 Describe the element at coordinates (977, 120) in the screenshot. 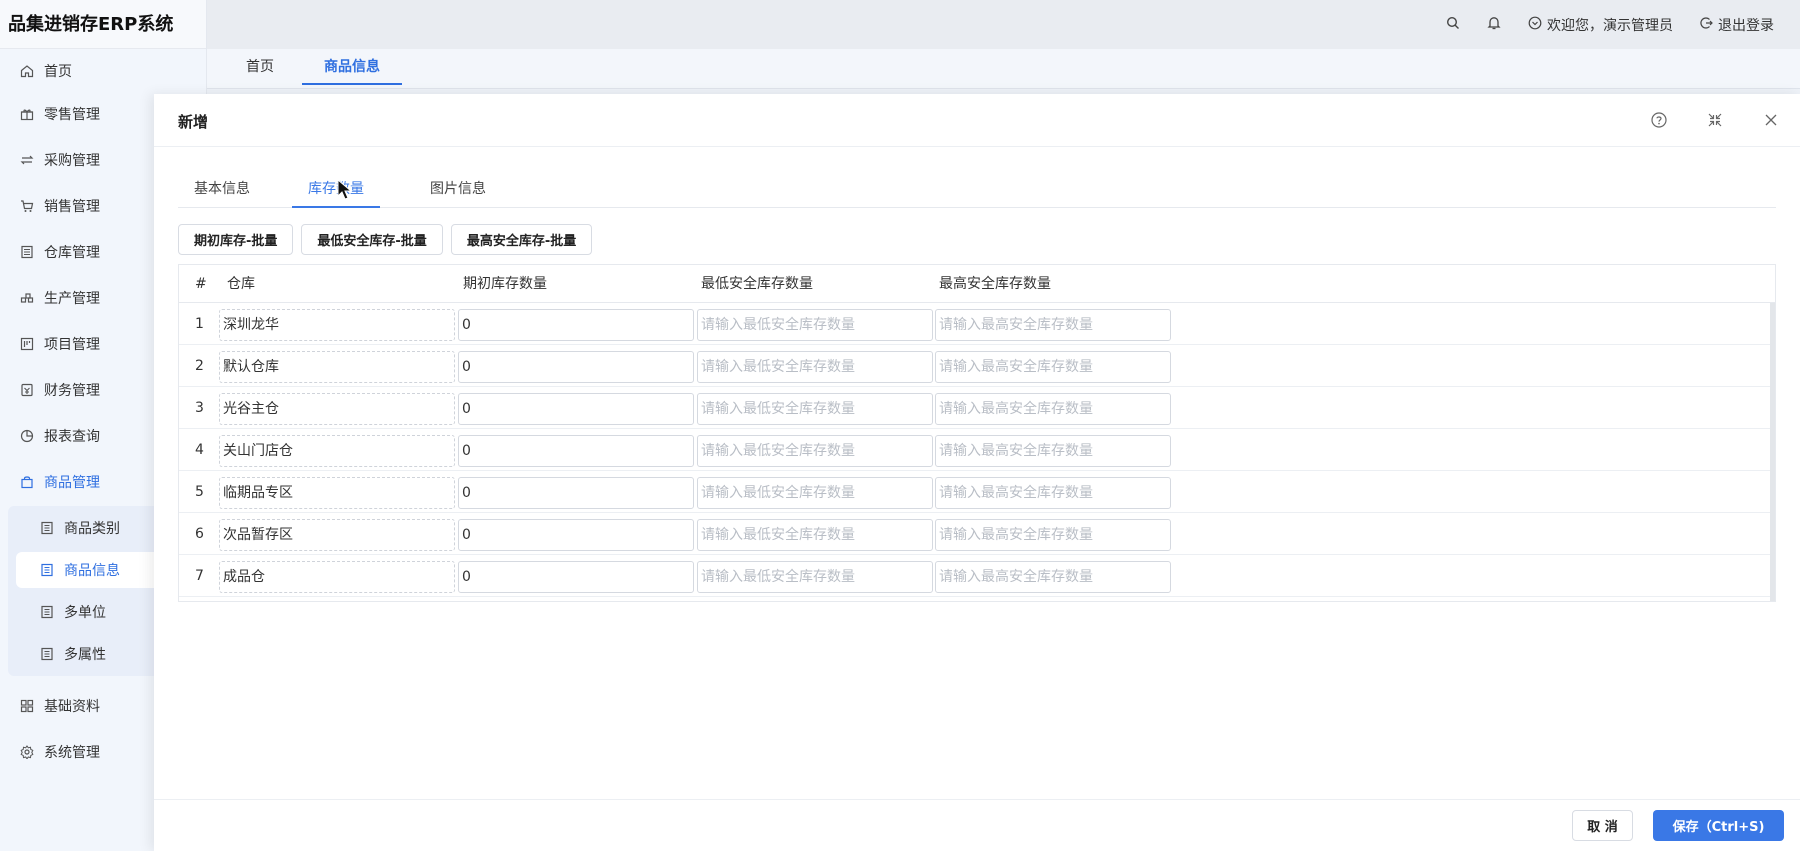

I see `drawer-header: 新增` at that location.